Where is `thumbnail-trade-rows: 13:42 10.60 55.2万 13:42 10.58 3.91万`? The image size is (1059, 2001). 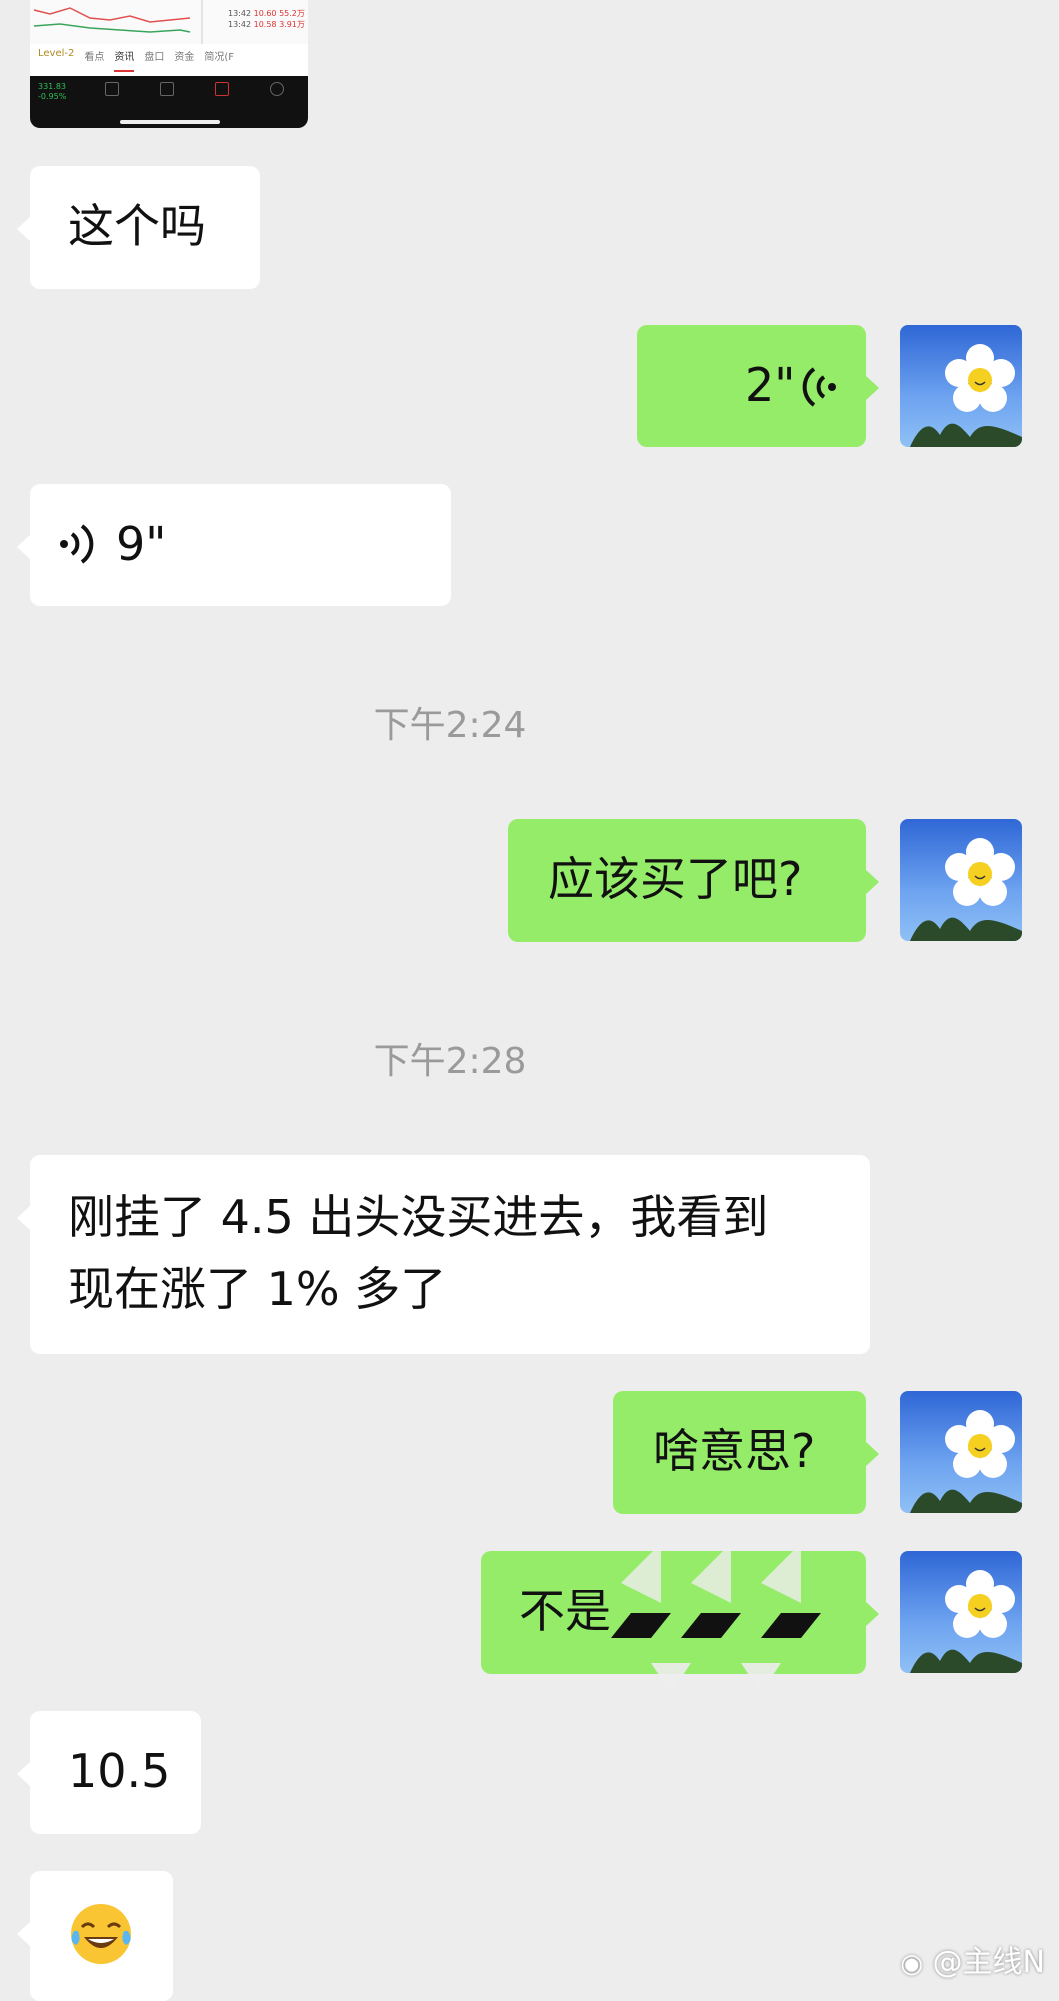 thumbnail-trade-rows: 13:42 10.60 55.2万 13:42 10.58 3.91万 is located at coordinates (266, 19).